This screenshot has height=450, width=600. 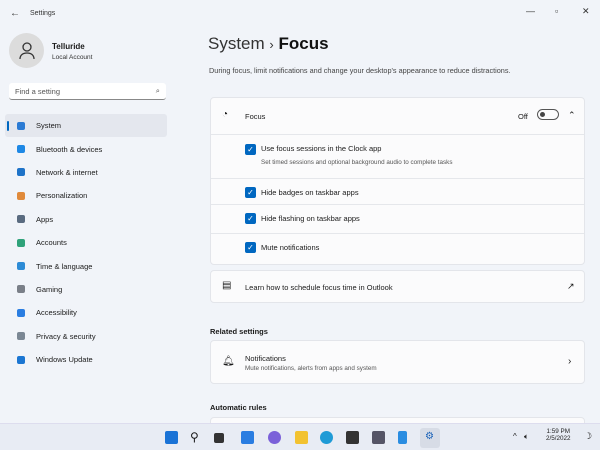 I want to click on file-explorer-icon, so click(x=301, y=437).